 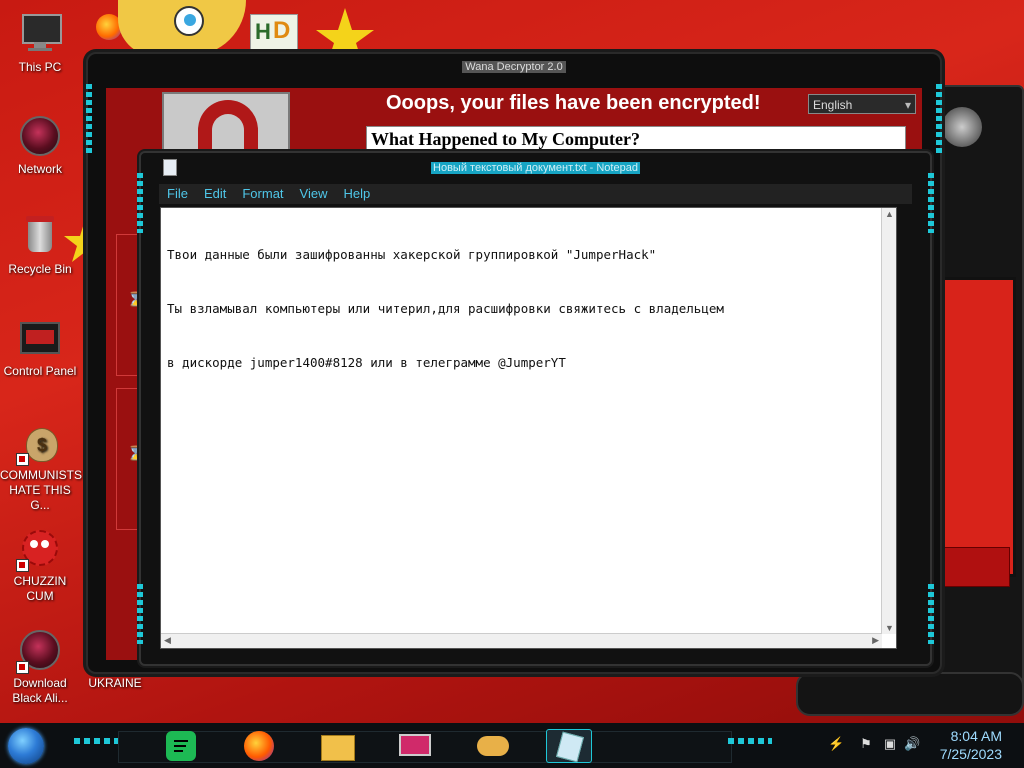 What do you see at coordinates (314, 194) in the screenshot?
I see `menu-view: View` at bounding box center [314, 194].